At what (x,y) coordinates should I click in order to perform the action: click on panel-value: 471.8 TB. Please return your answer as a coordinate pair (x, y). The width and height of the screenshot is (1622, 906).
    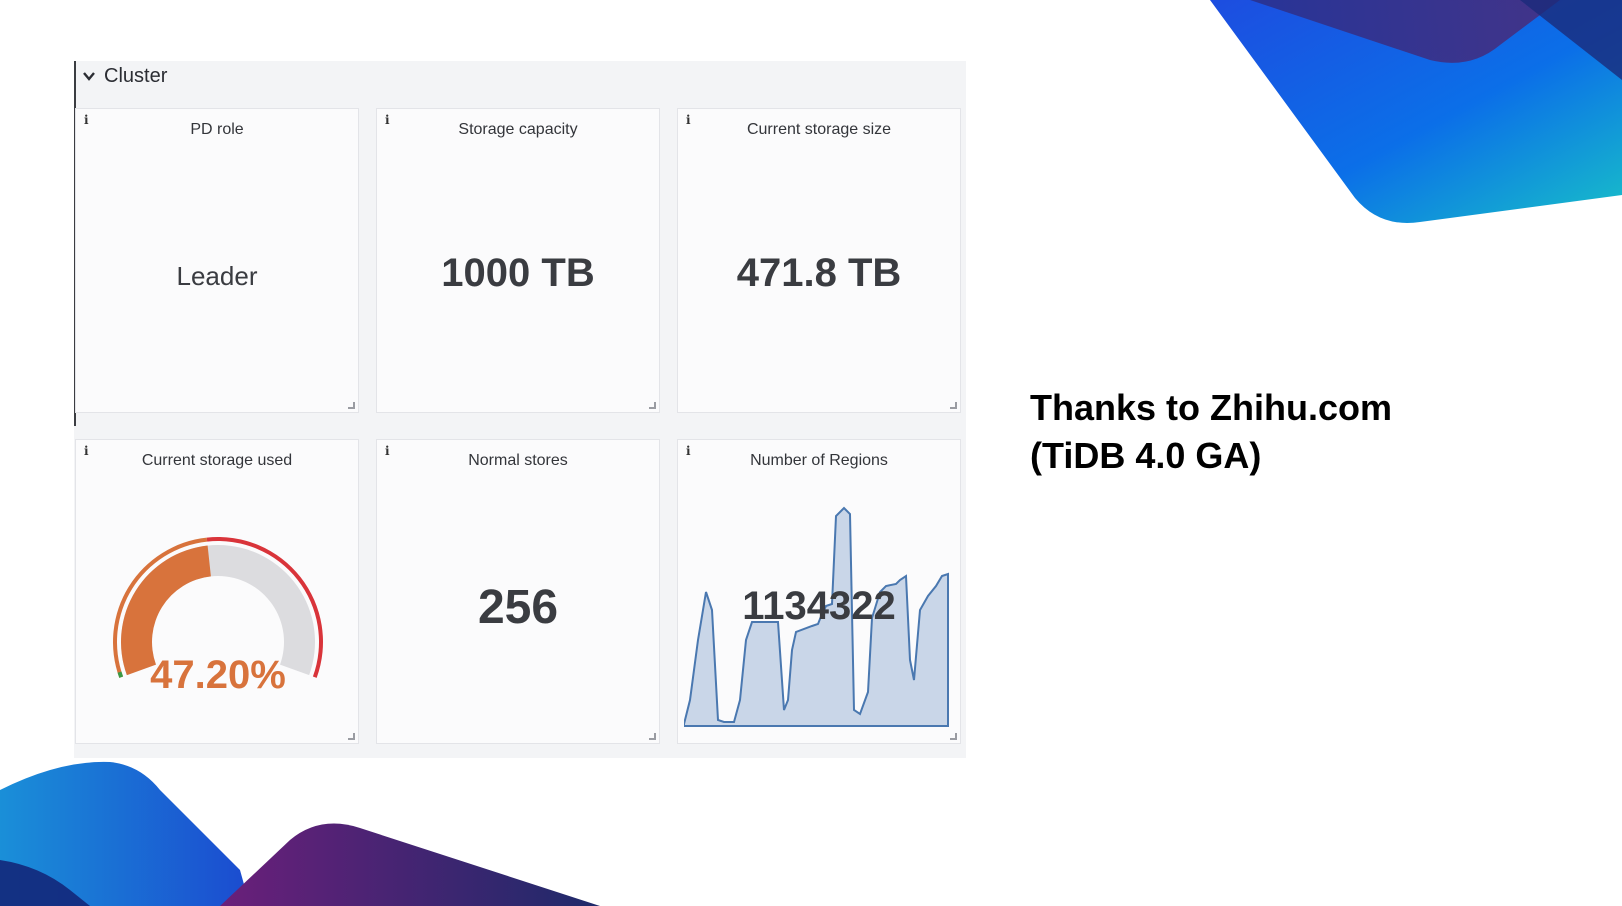
    Looking at the image, I should click on (819, 273).